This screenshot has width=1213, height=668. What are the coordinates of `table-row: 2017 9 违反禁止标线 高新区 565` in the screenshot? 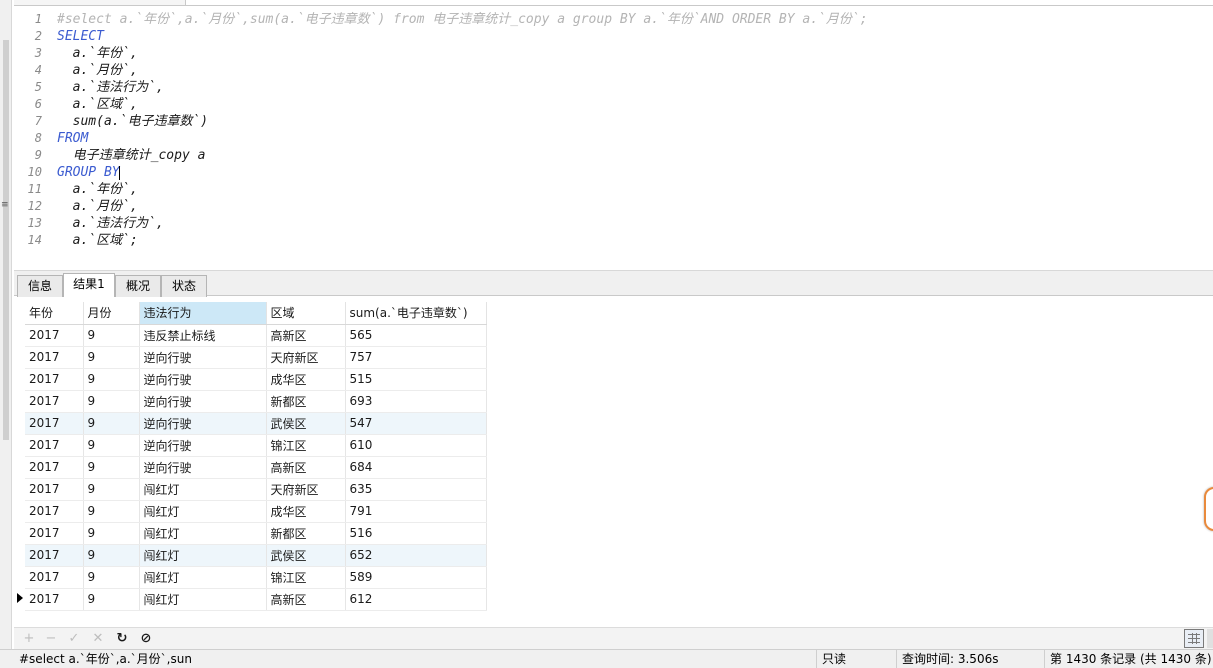 It's located at (256, 335).